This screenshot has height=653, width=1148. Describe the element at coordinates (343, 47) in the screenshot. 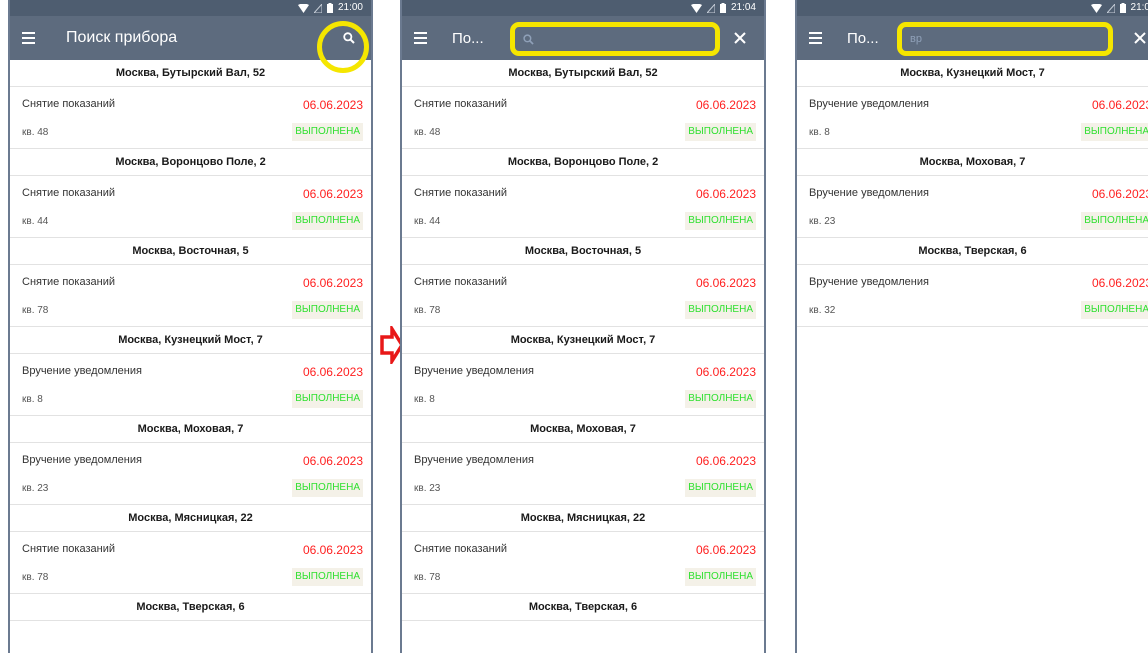

I see `search-button` at that location.